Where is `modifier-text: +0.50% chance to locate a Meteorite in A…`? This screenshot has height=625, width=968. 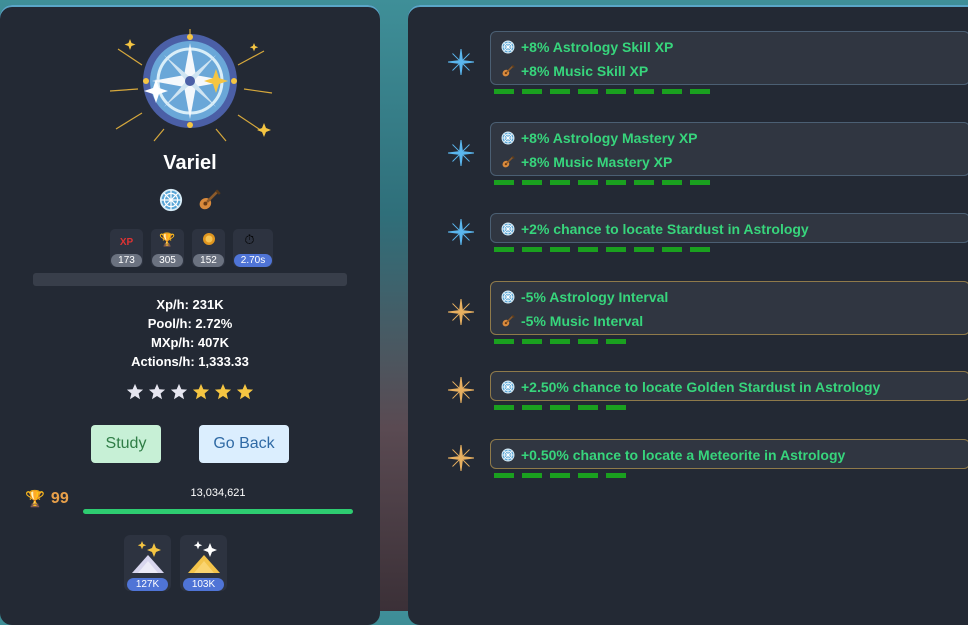 modifier-text: +0.50% chance to locate a Meteorite in A… is located at coordinates (683, 455).